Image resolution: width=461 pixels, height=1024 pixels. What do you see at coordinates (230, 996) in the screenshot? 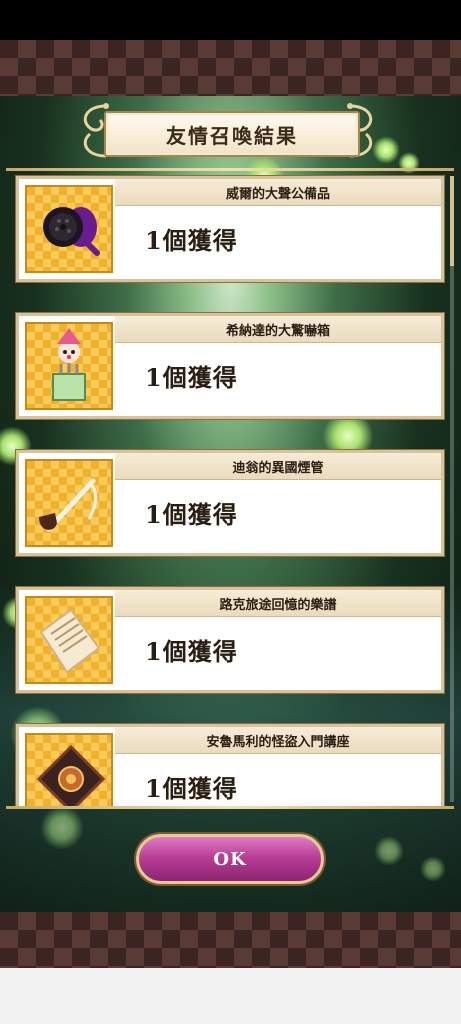
I see `navigation-area` at bounding box center [230, 996].